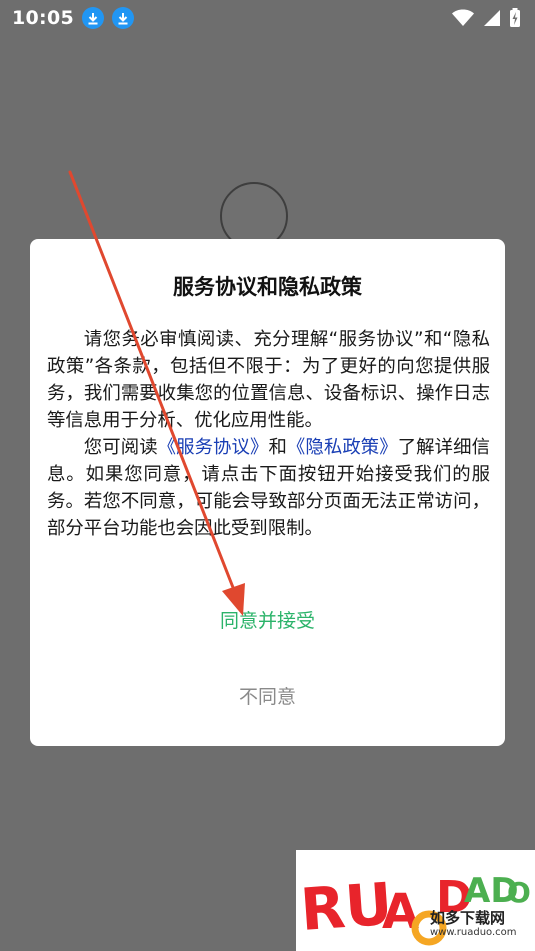 The image size is (535, 951). What do you see at coordinates (43, 18) in the screenshot?
I see `status-time: 10:05` at bounding box center [43, 18].